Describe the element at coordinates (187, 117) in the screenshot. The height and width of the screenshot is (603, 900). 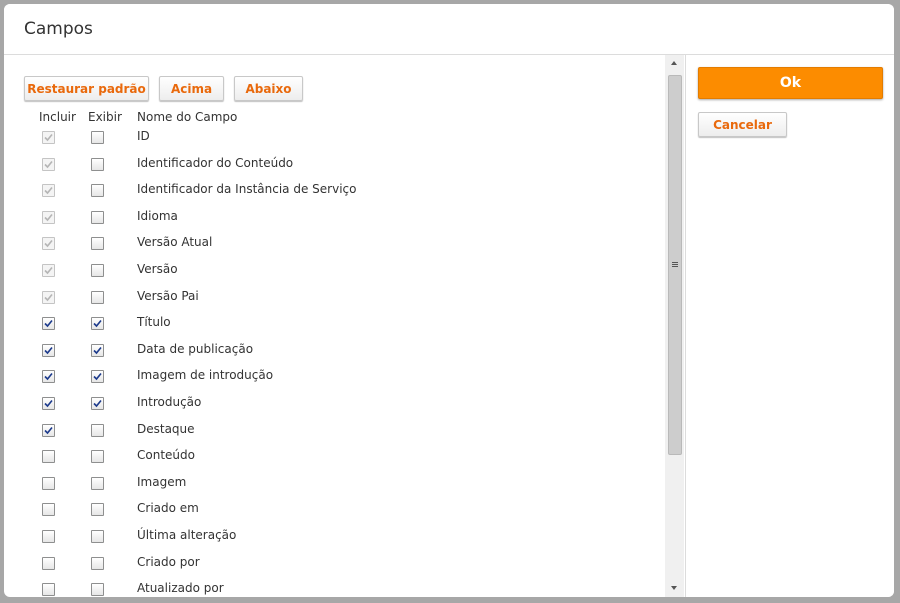
I see `column-header-field-name: Nome do Campo` at that location.